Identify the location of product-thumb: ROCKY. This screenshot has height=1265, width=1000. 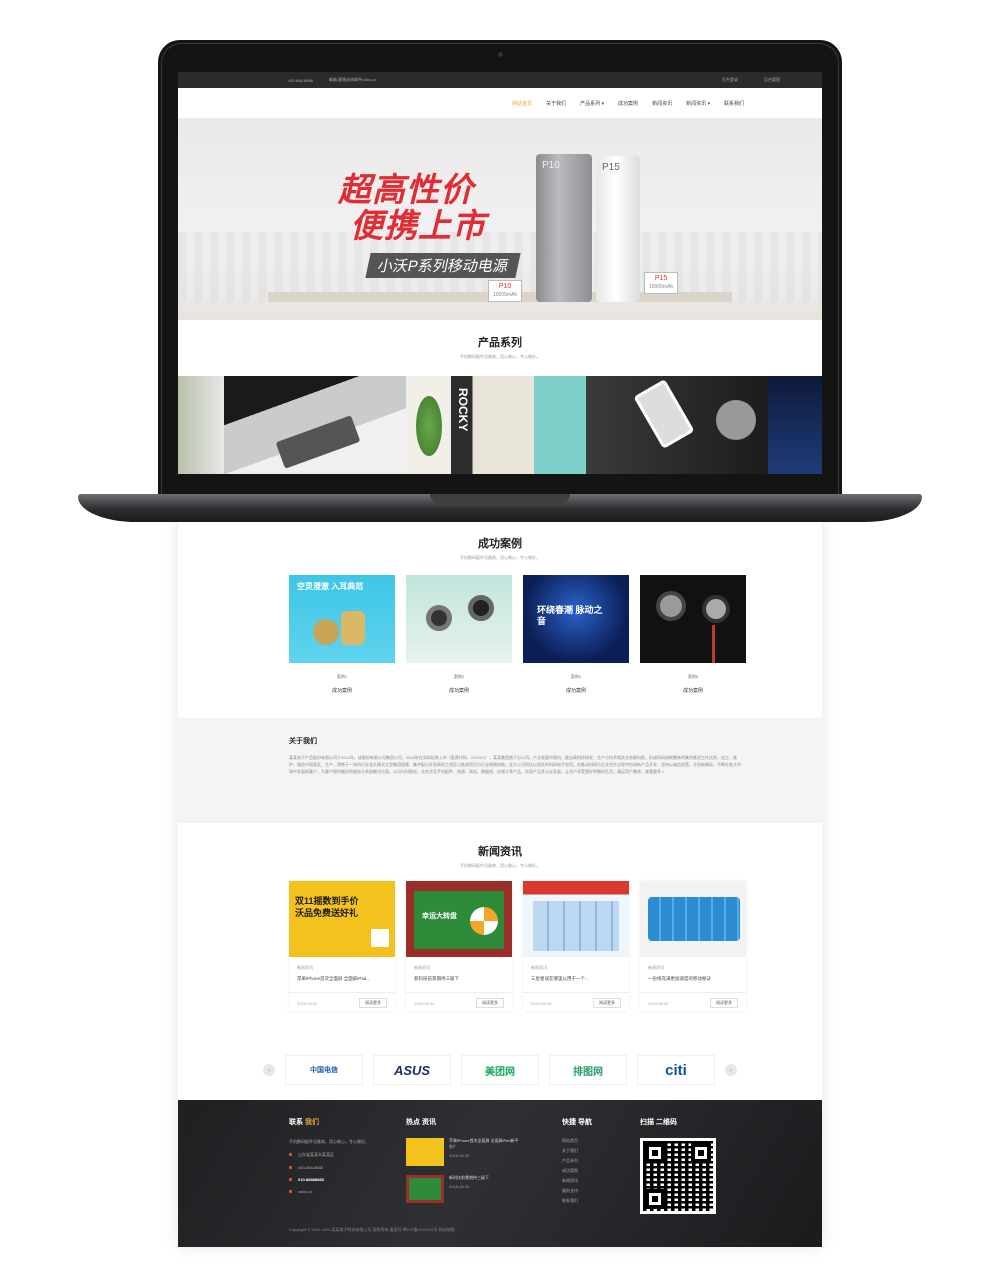
(496, 425).